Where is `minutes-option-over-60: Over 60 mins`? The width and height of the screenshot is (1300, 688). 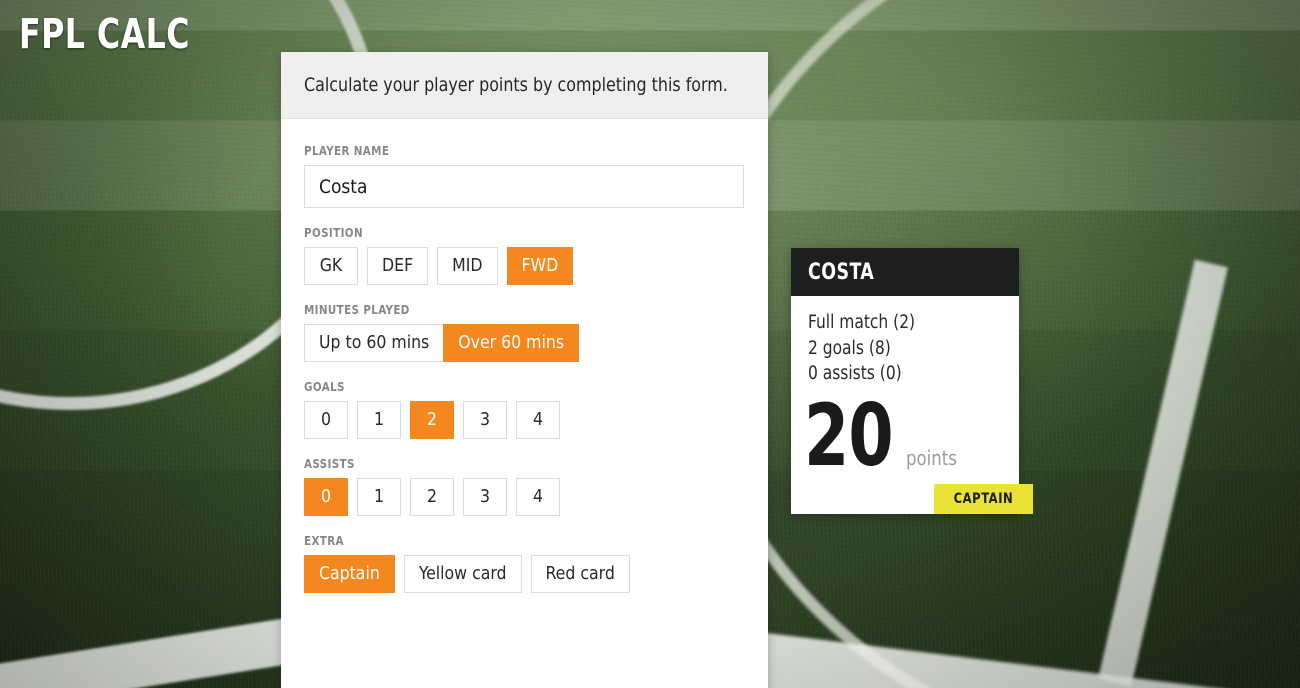
minutes-option-over-60: Over 60 mins is located at coordinates (511, 343).